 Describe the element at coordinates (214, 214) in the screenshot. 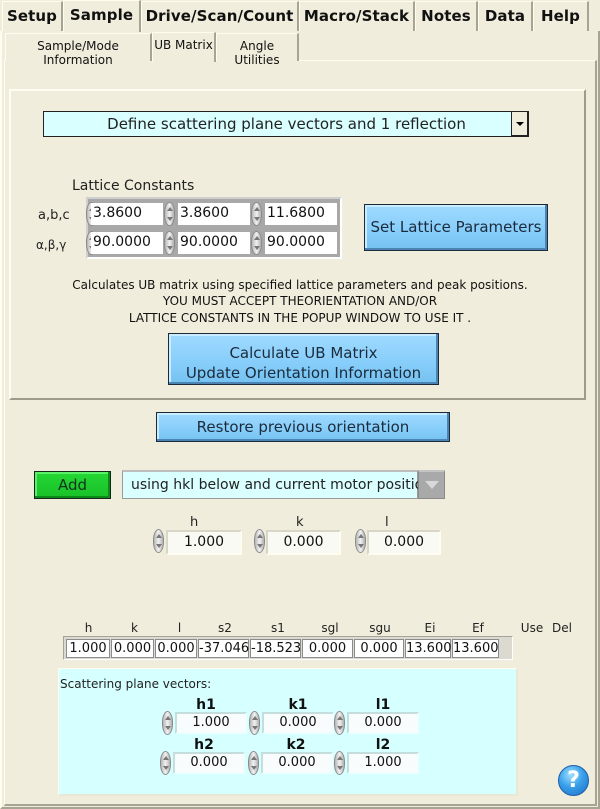

I see `b-field: 3.8600` at that location.